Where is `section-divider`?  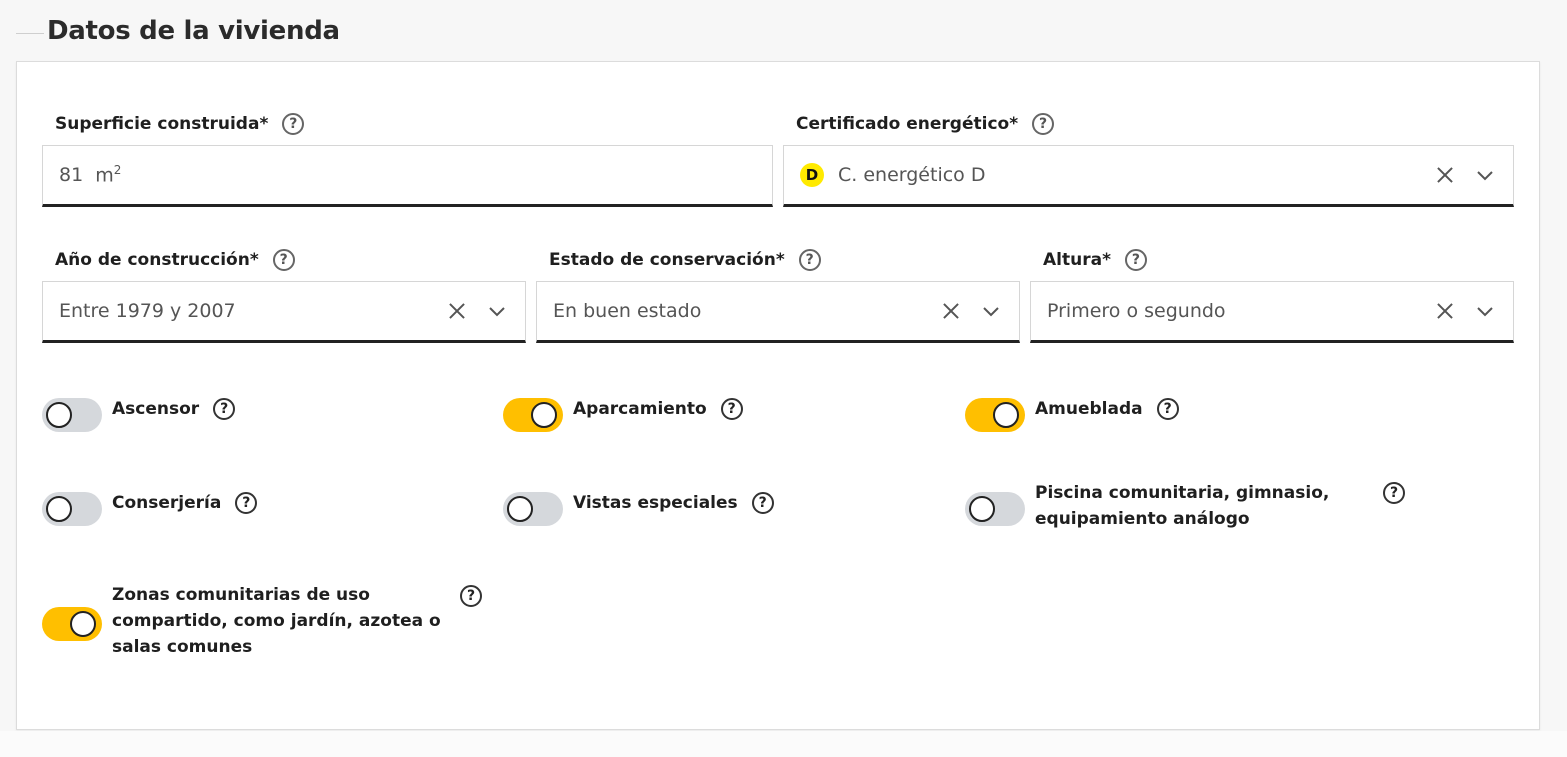 section-divider is located at coordinates (30, 33).